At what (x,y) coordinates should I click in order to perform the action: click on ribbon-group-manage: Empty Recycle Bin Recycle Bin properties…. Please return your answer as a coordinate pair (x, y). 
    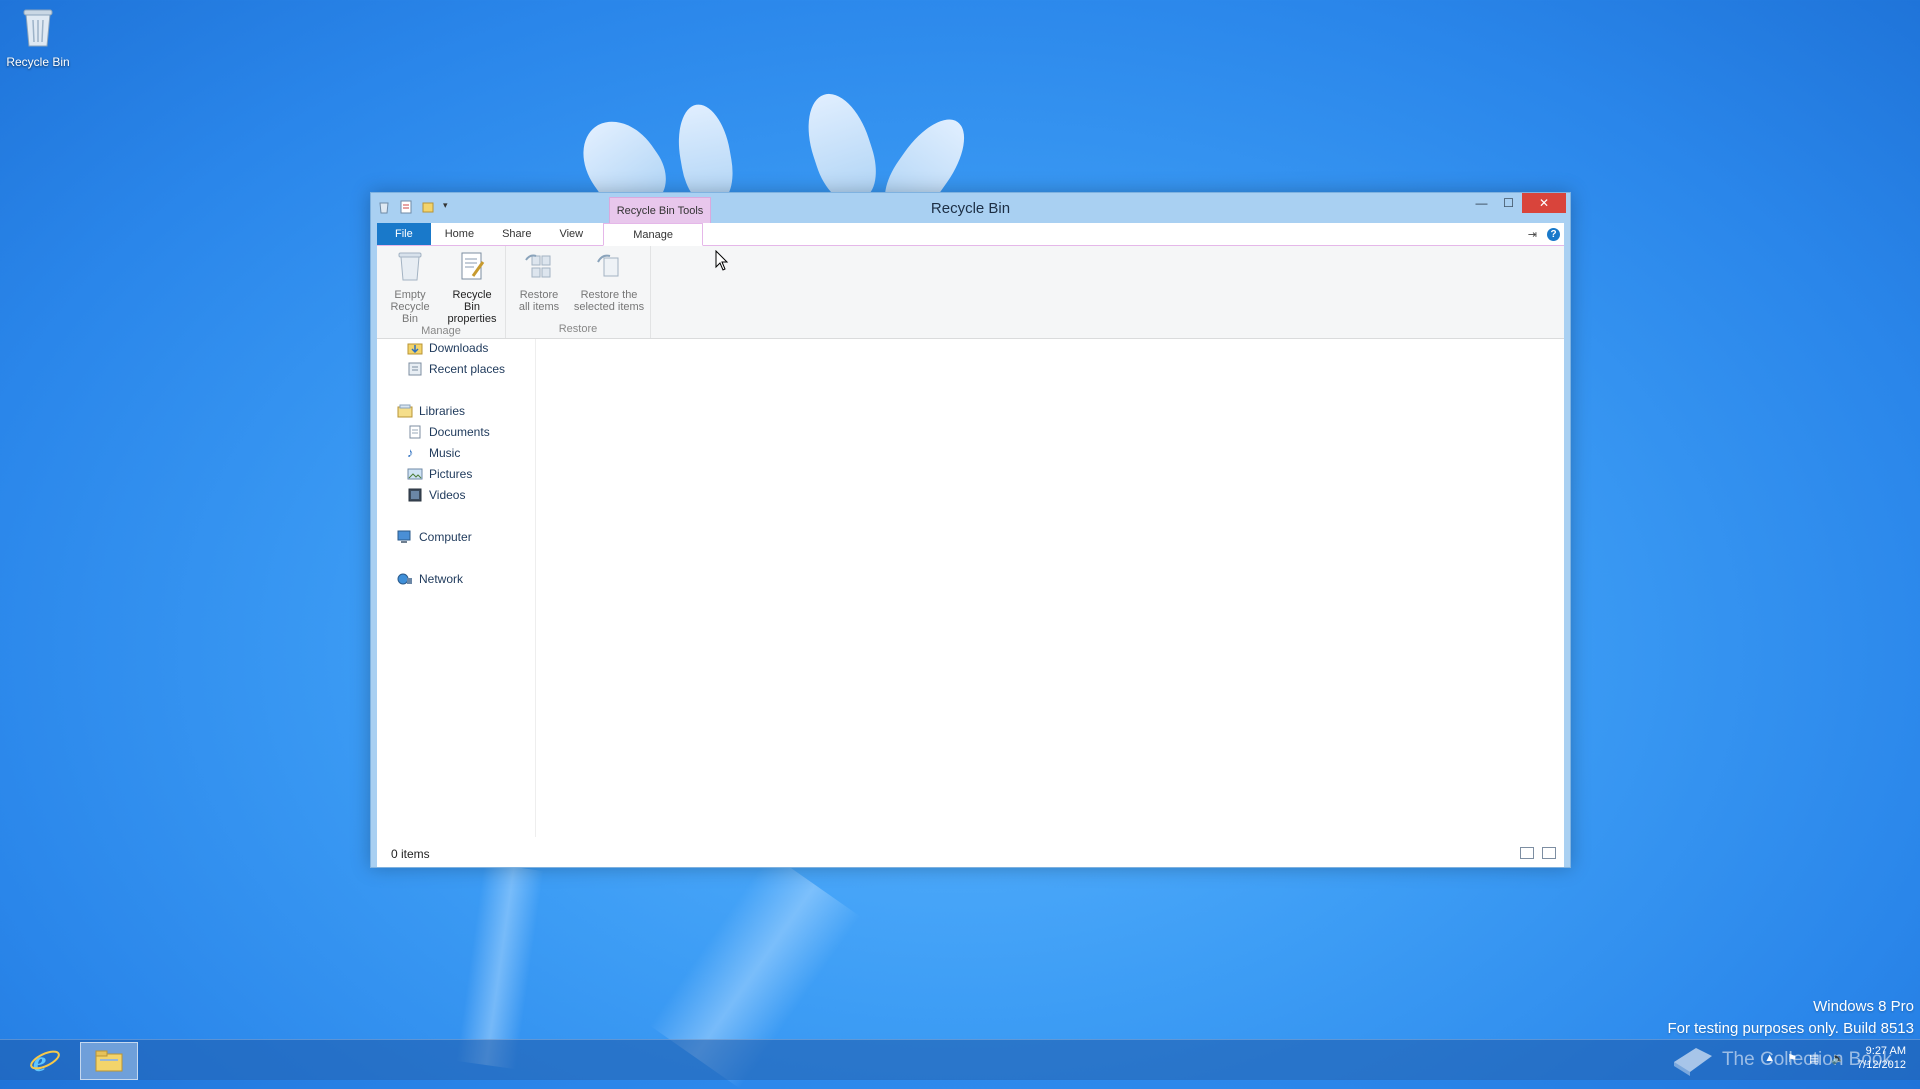
    Looking at the image, I should click on (441, 292).